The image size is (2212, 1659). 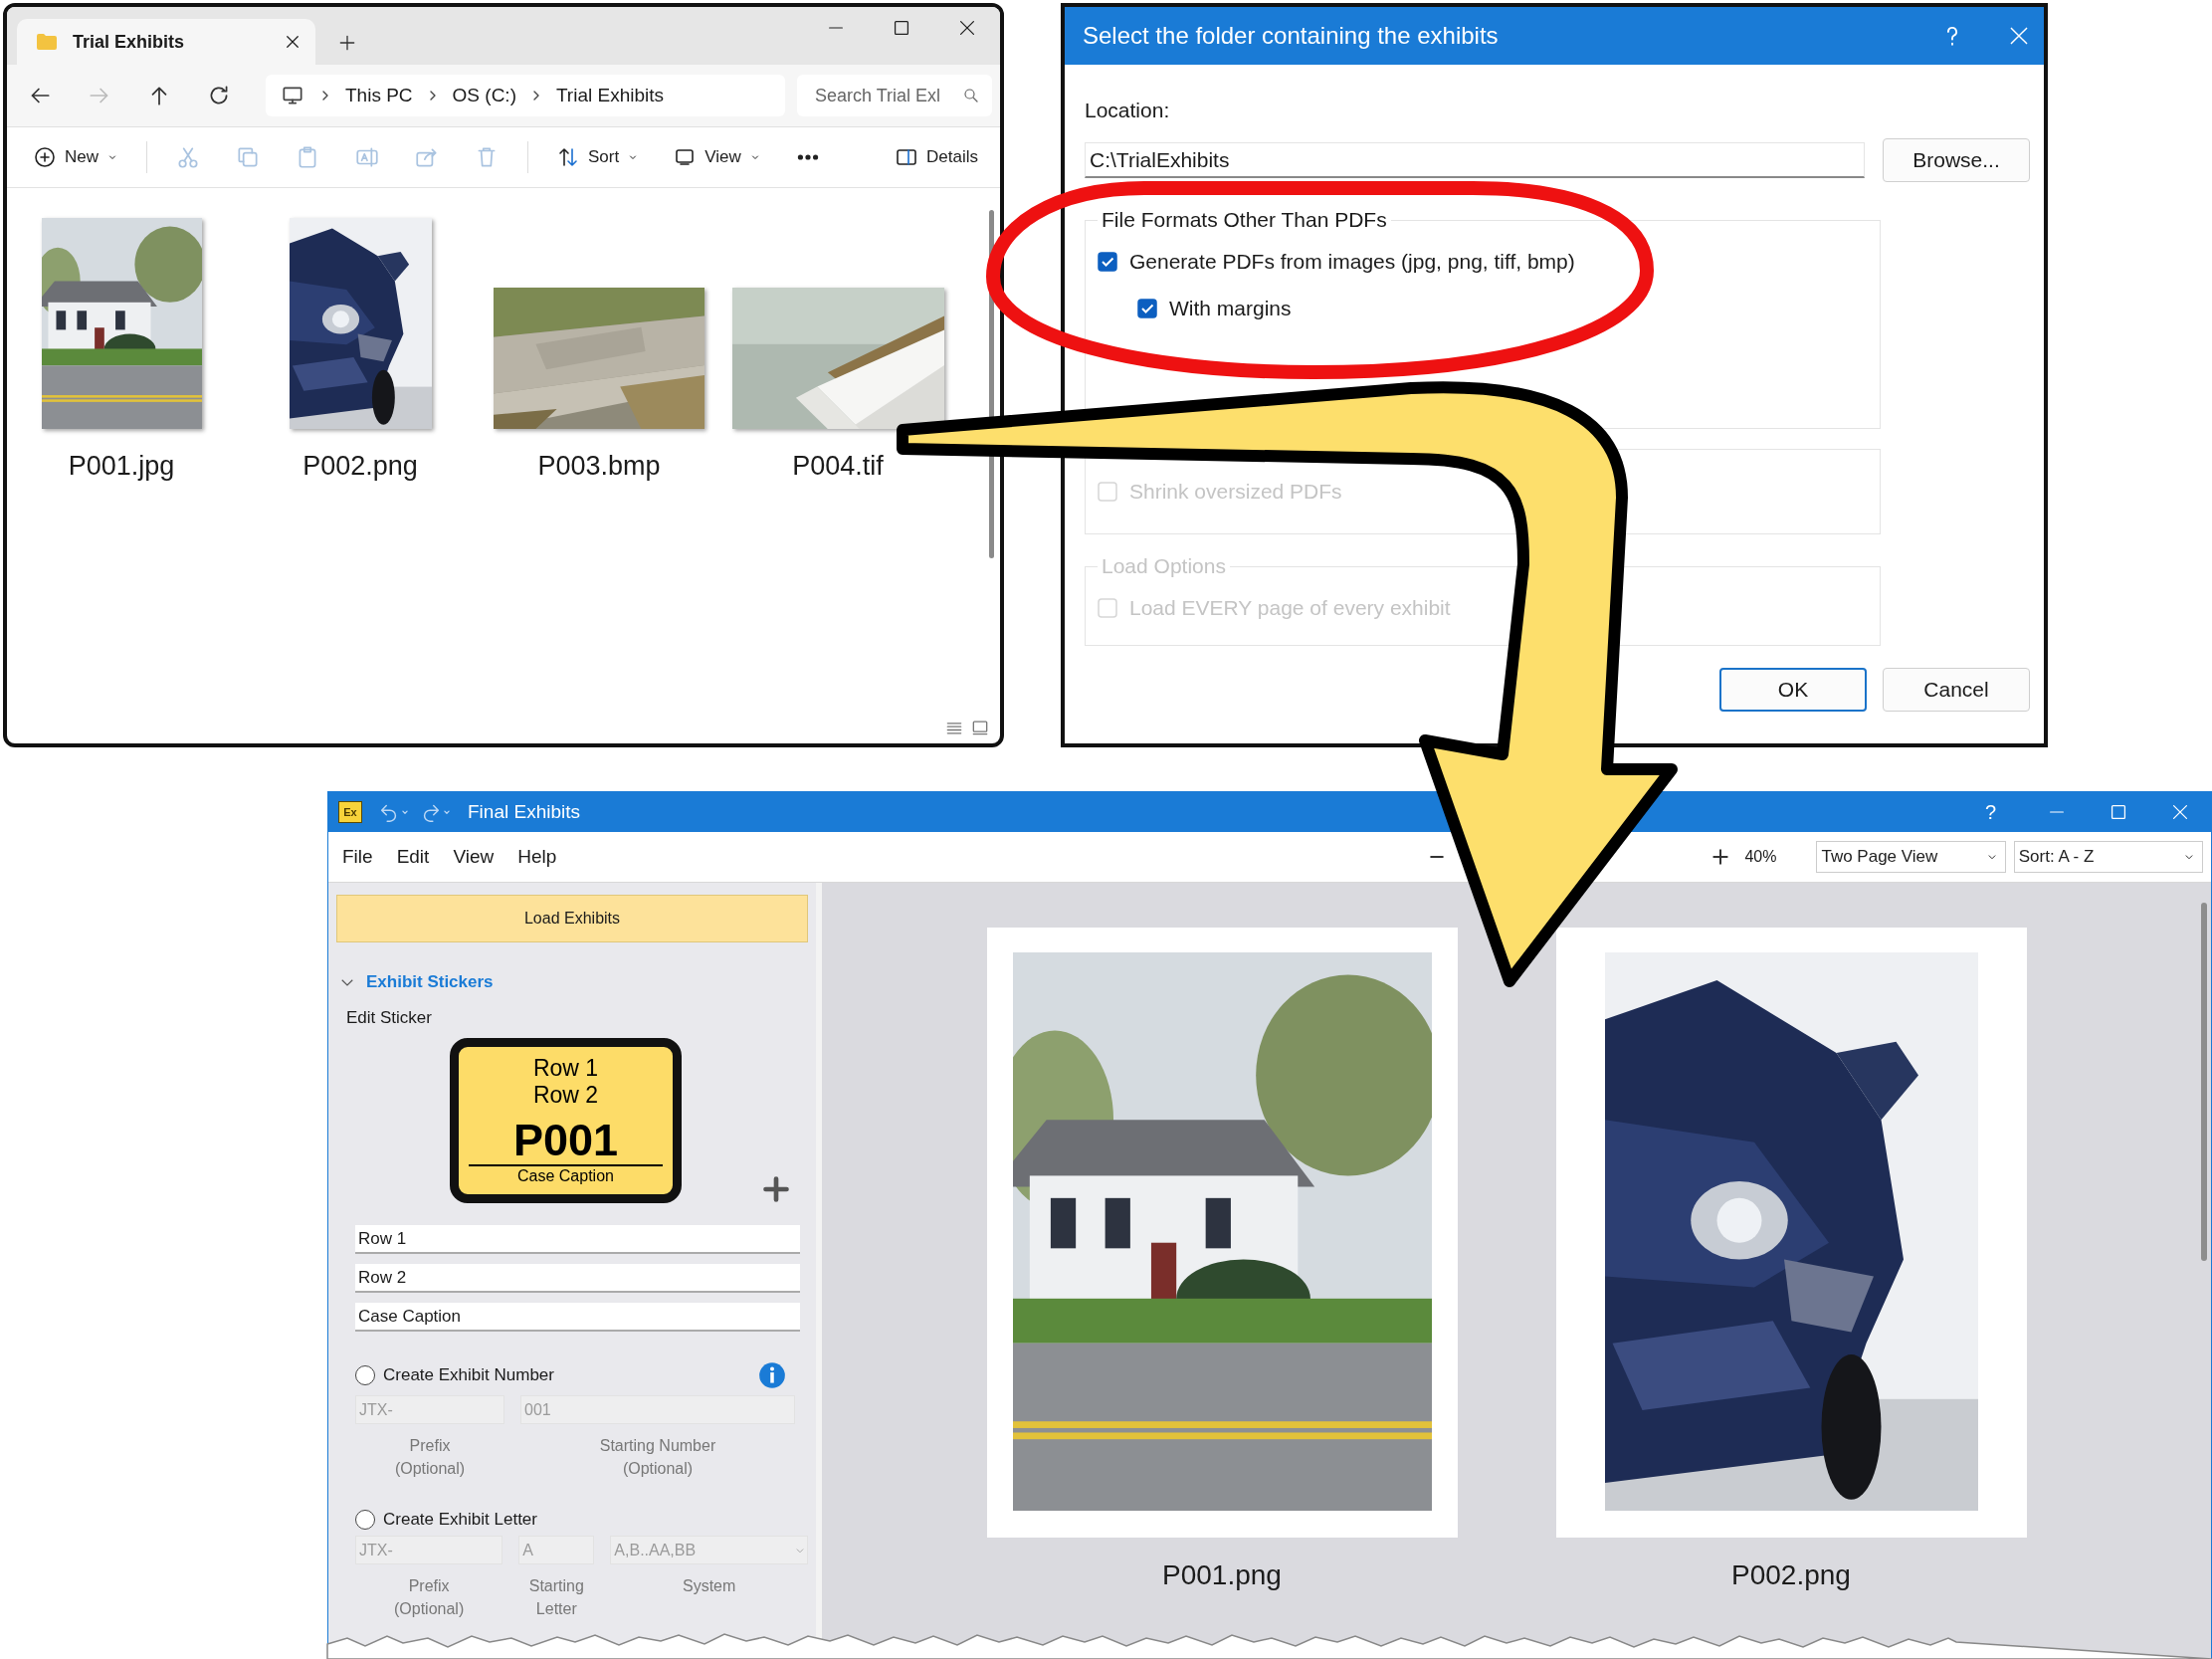 I want to click on zoom-level: 40%, so click(x=1760, y=857).